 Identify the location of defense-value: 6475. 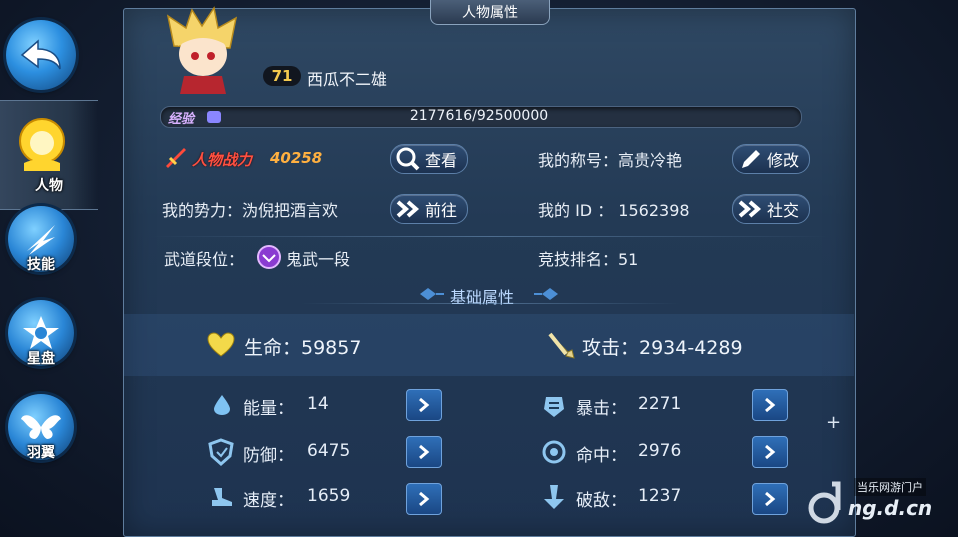
(329, 451).